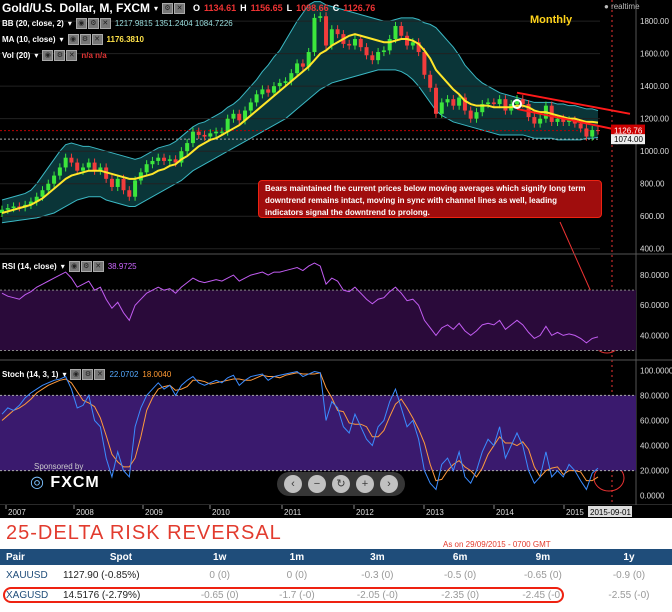  Describe the element at coordinates (122, 266) in the screenshot. I see `rsi-value: 38.9725` at that location.